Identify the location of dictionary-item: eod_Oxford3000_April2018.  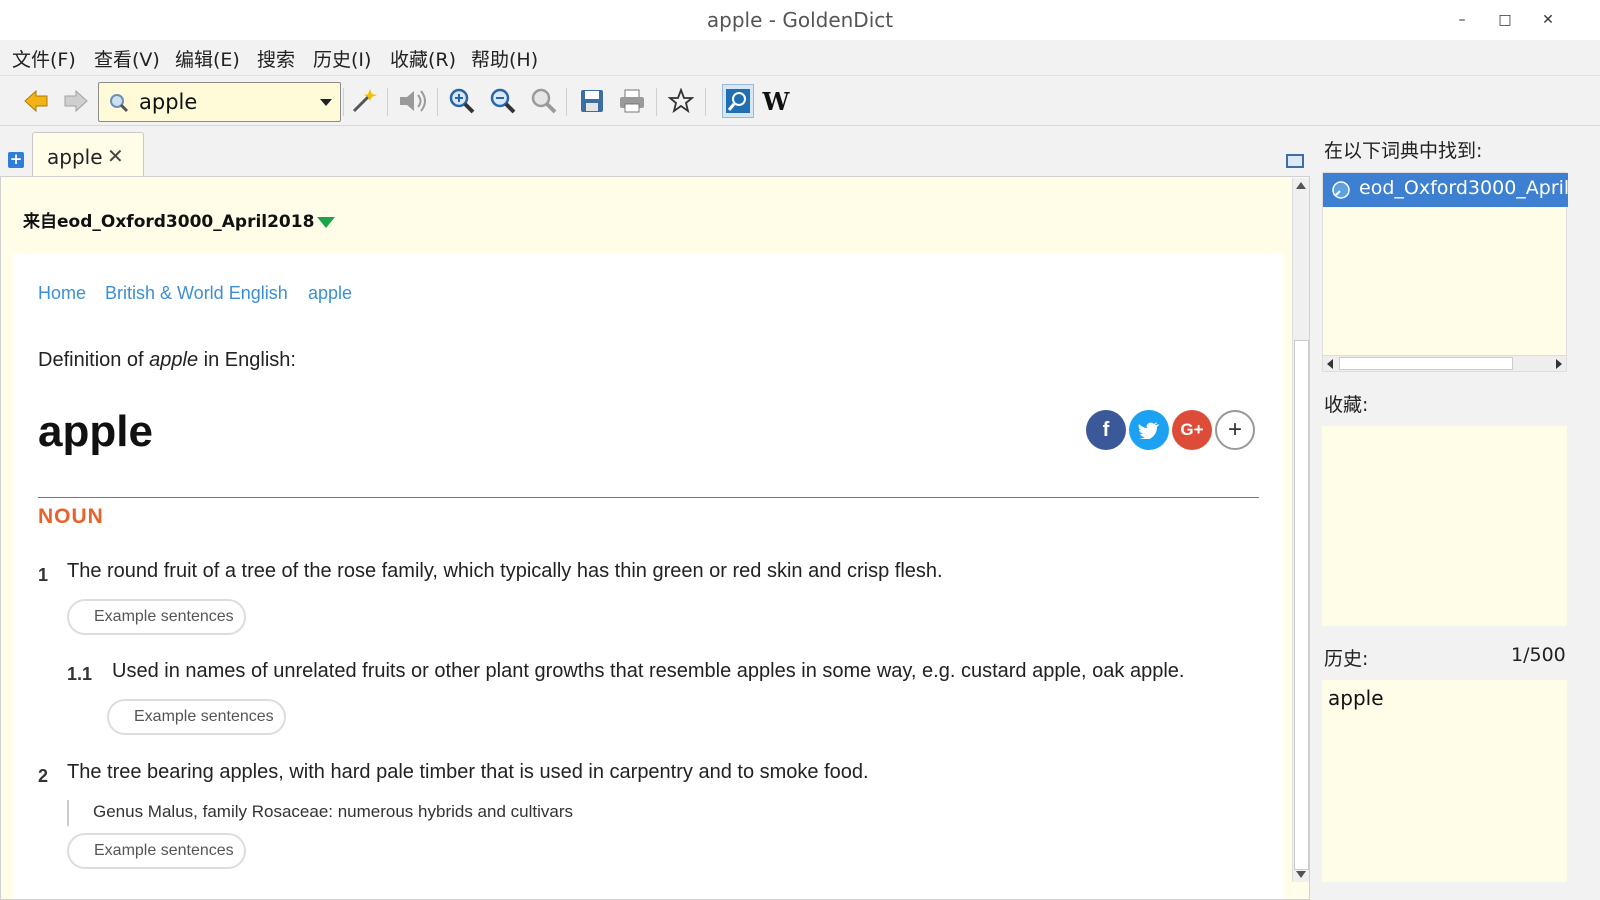
(1445, 190).